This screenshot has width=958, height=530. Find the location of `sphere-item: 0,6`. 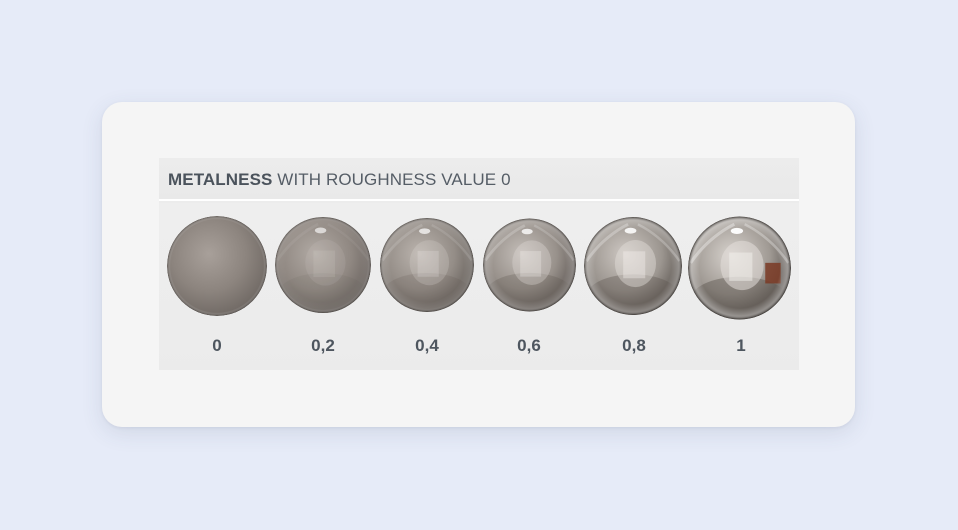

sphere-item: 0,6 is located at coordinates (529, 286).